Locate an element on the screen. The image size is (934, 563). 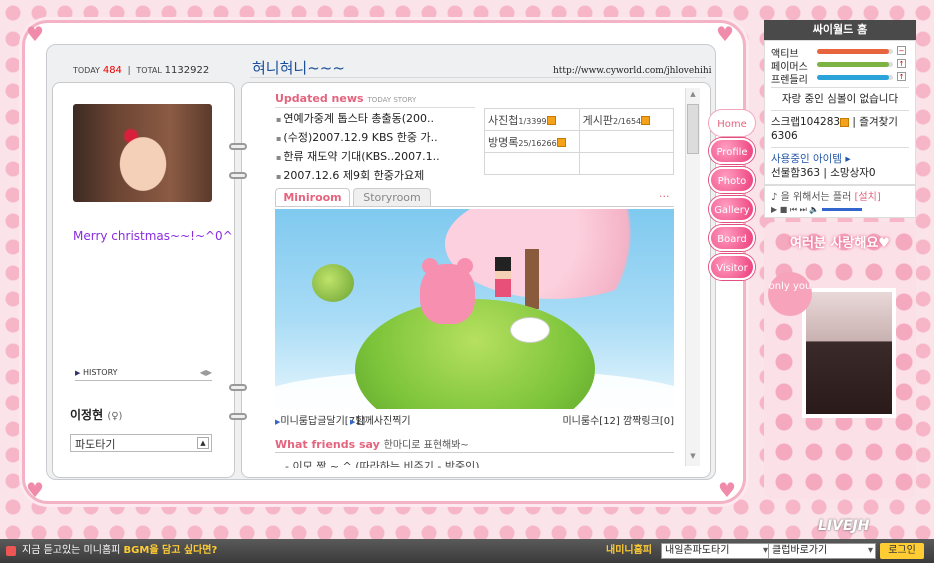
player-controls: ▶ ■ ⏮ ⏭ 🔈 is located at coordinates (840, 210).